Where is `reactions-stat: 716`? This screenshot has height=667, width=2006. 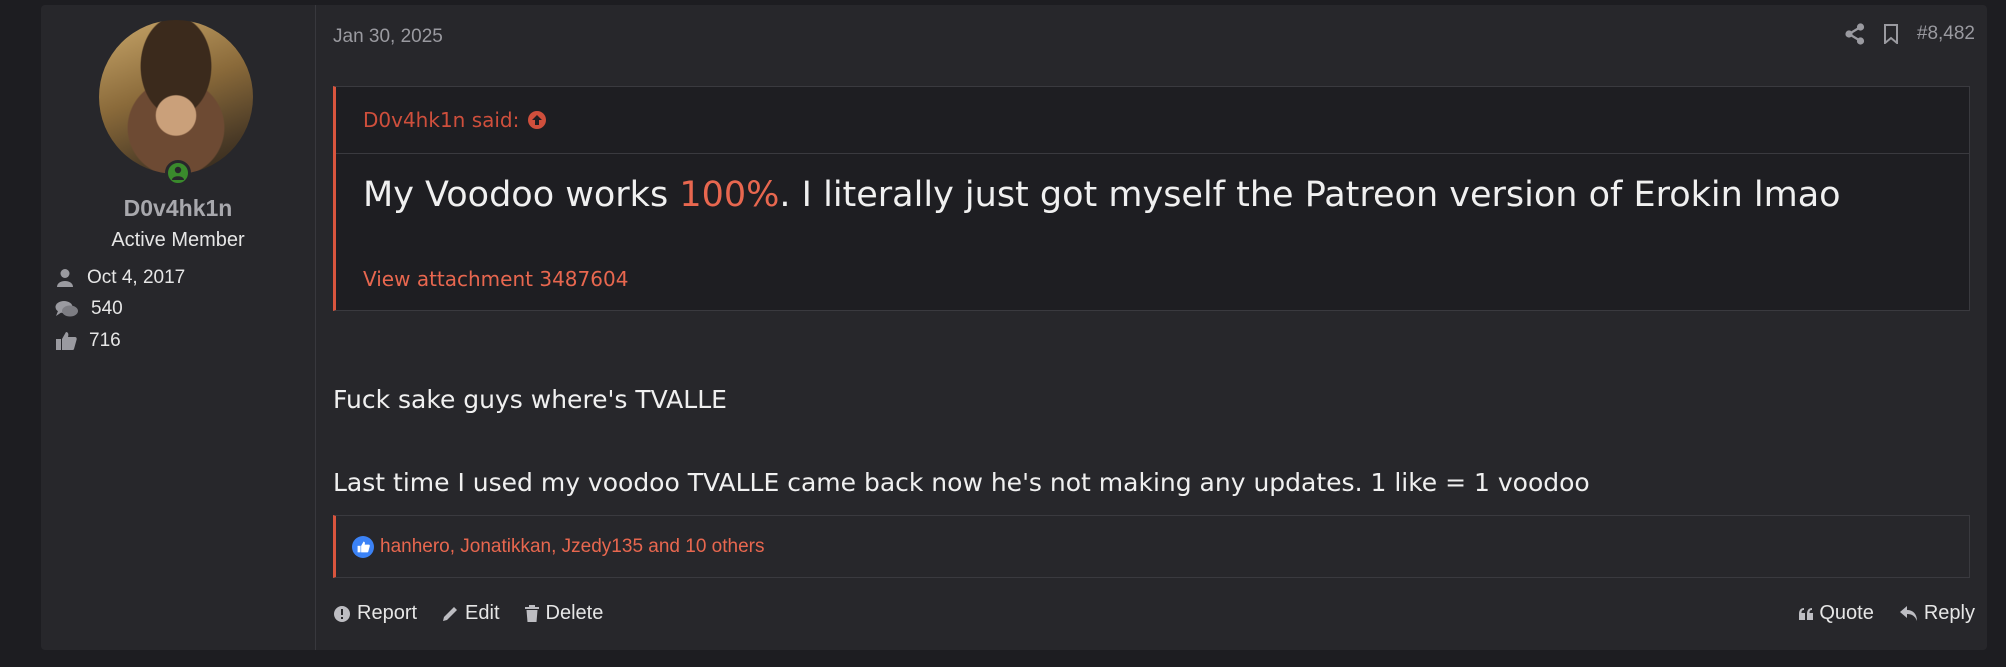 reactions-stat: 716 is located at coordinates (88, 341).